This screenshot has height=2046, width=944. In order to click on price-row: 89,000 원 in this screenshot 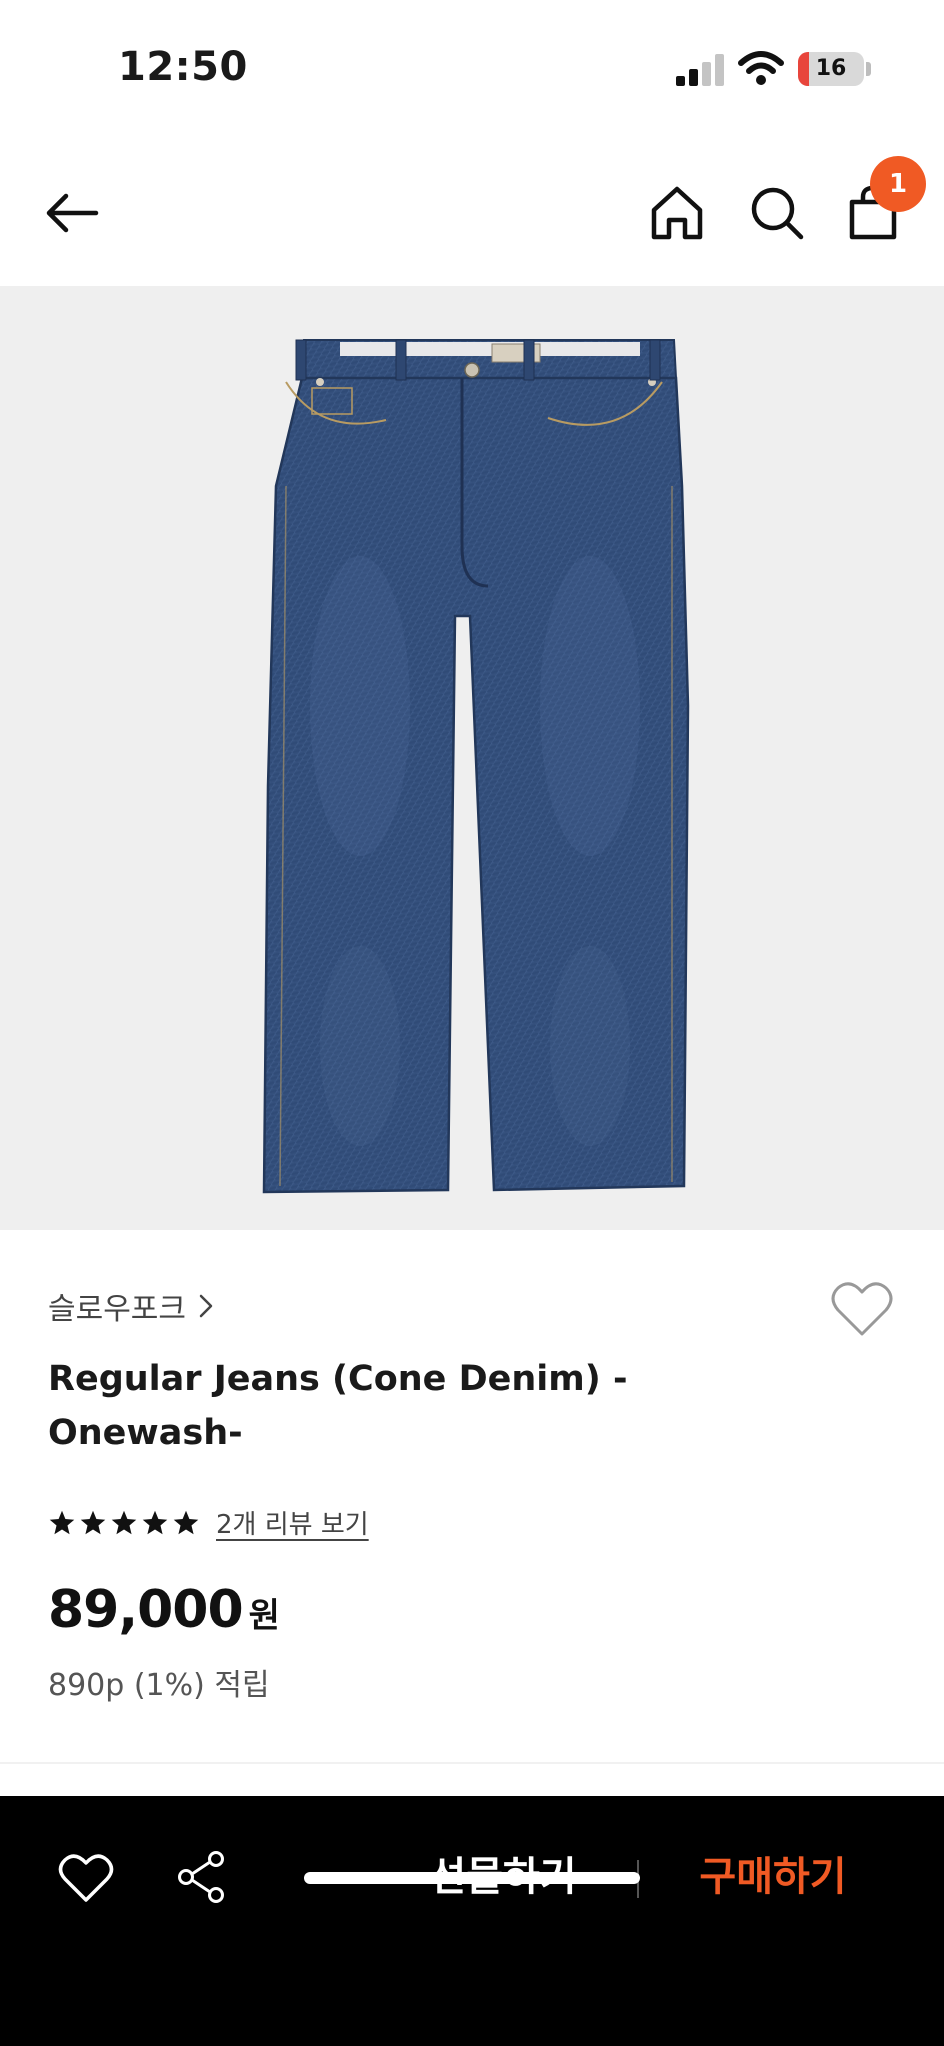, I will do `click(164, 1610)`.